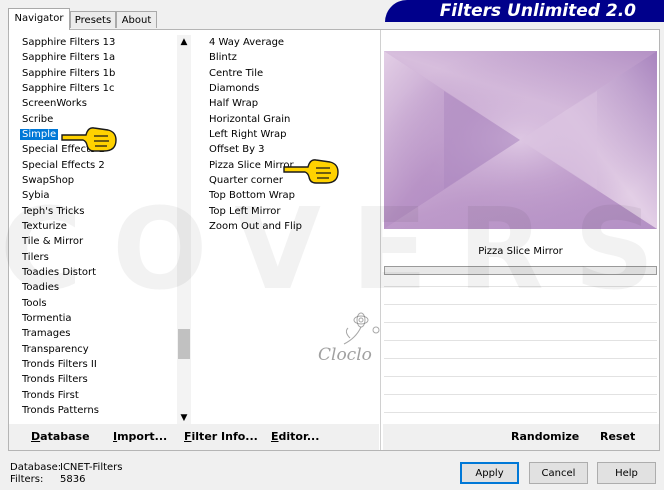 The width and height of the screenshot is (664, 490). I want to click on right-button-row: Randomize Reset, so click(521, 437).